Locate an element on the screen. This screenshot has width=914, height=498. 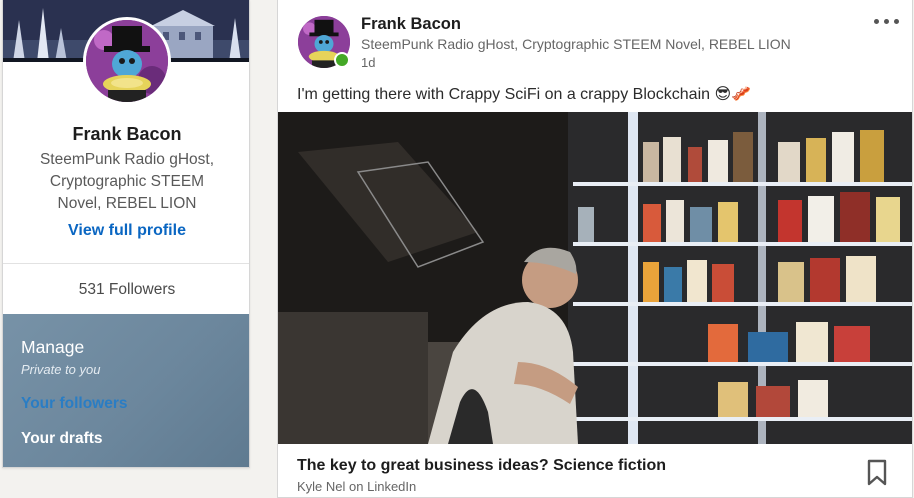
manage-title: Manage is located at coordinates (53, 347).